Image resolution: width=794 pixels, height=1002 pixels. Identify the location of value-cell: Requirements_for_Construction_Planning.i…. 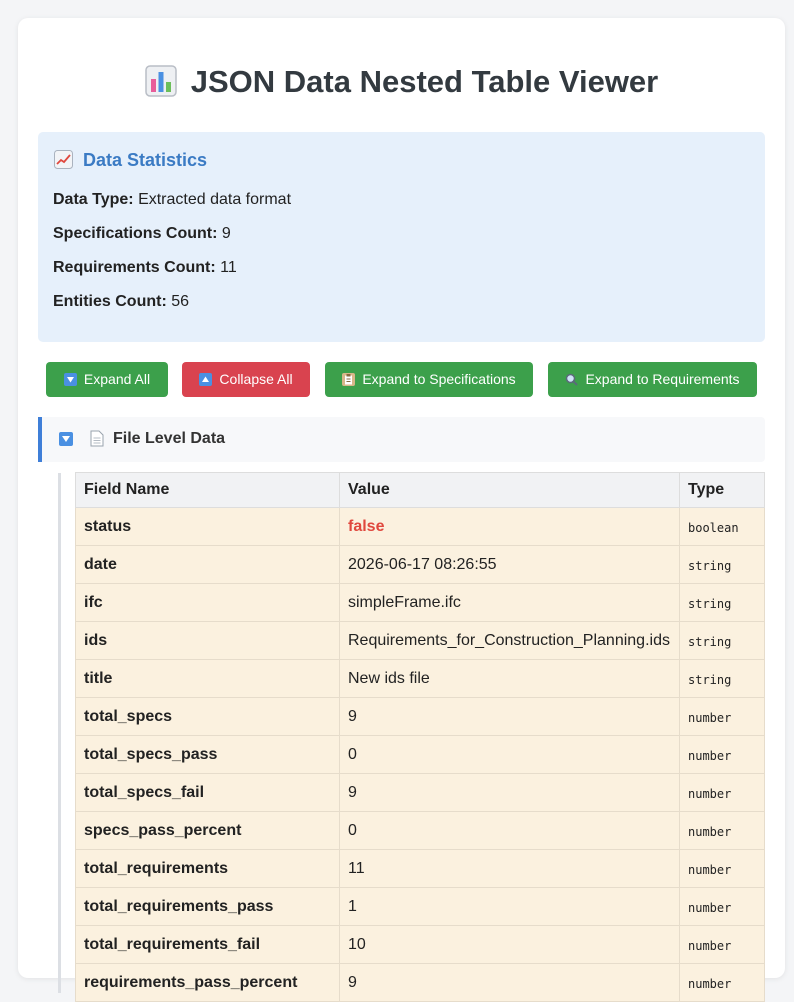
(509, 640).